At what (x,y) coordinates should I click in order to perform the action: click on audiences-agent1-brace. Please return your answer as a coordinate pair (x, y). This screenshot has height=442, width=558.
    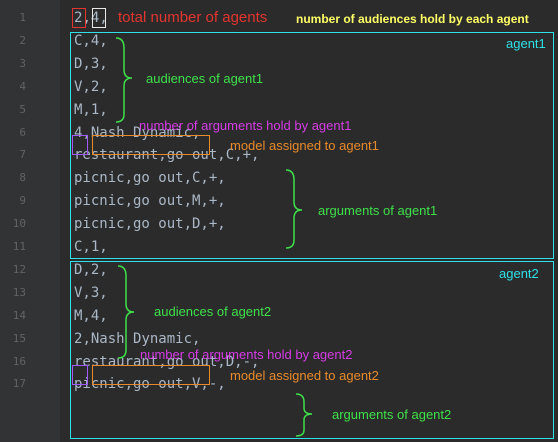
    Looking at the image, I should click on (124, 80).